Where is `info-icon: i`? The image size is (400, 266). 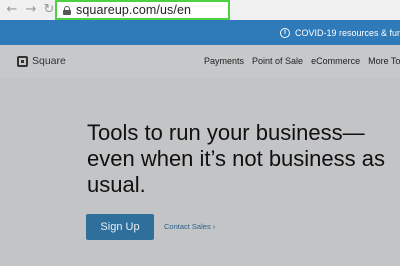 info-icon: i is located at coordinates (285, 32).